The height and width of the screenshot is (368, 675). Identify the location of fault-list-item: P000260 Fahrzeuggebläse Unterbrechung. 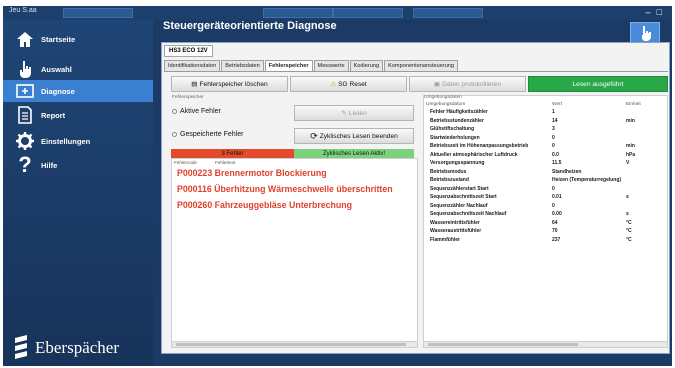
(264, 205).